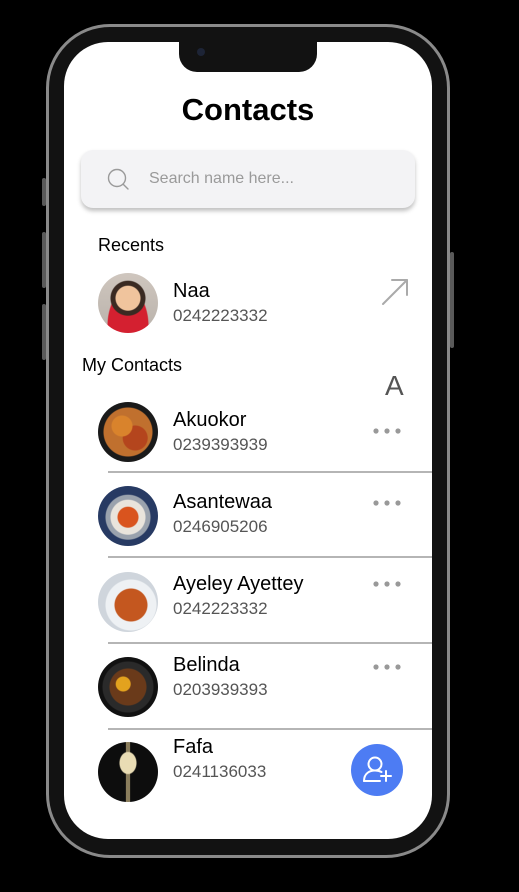 Image resolution: width=519 pixels, height=892 pixels. Describe the element at coordinates (44, 192) in the screenshot. I see `silent-switch` at that location.